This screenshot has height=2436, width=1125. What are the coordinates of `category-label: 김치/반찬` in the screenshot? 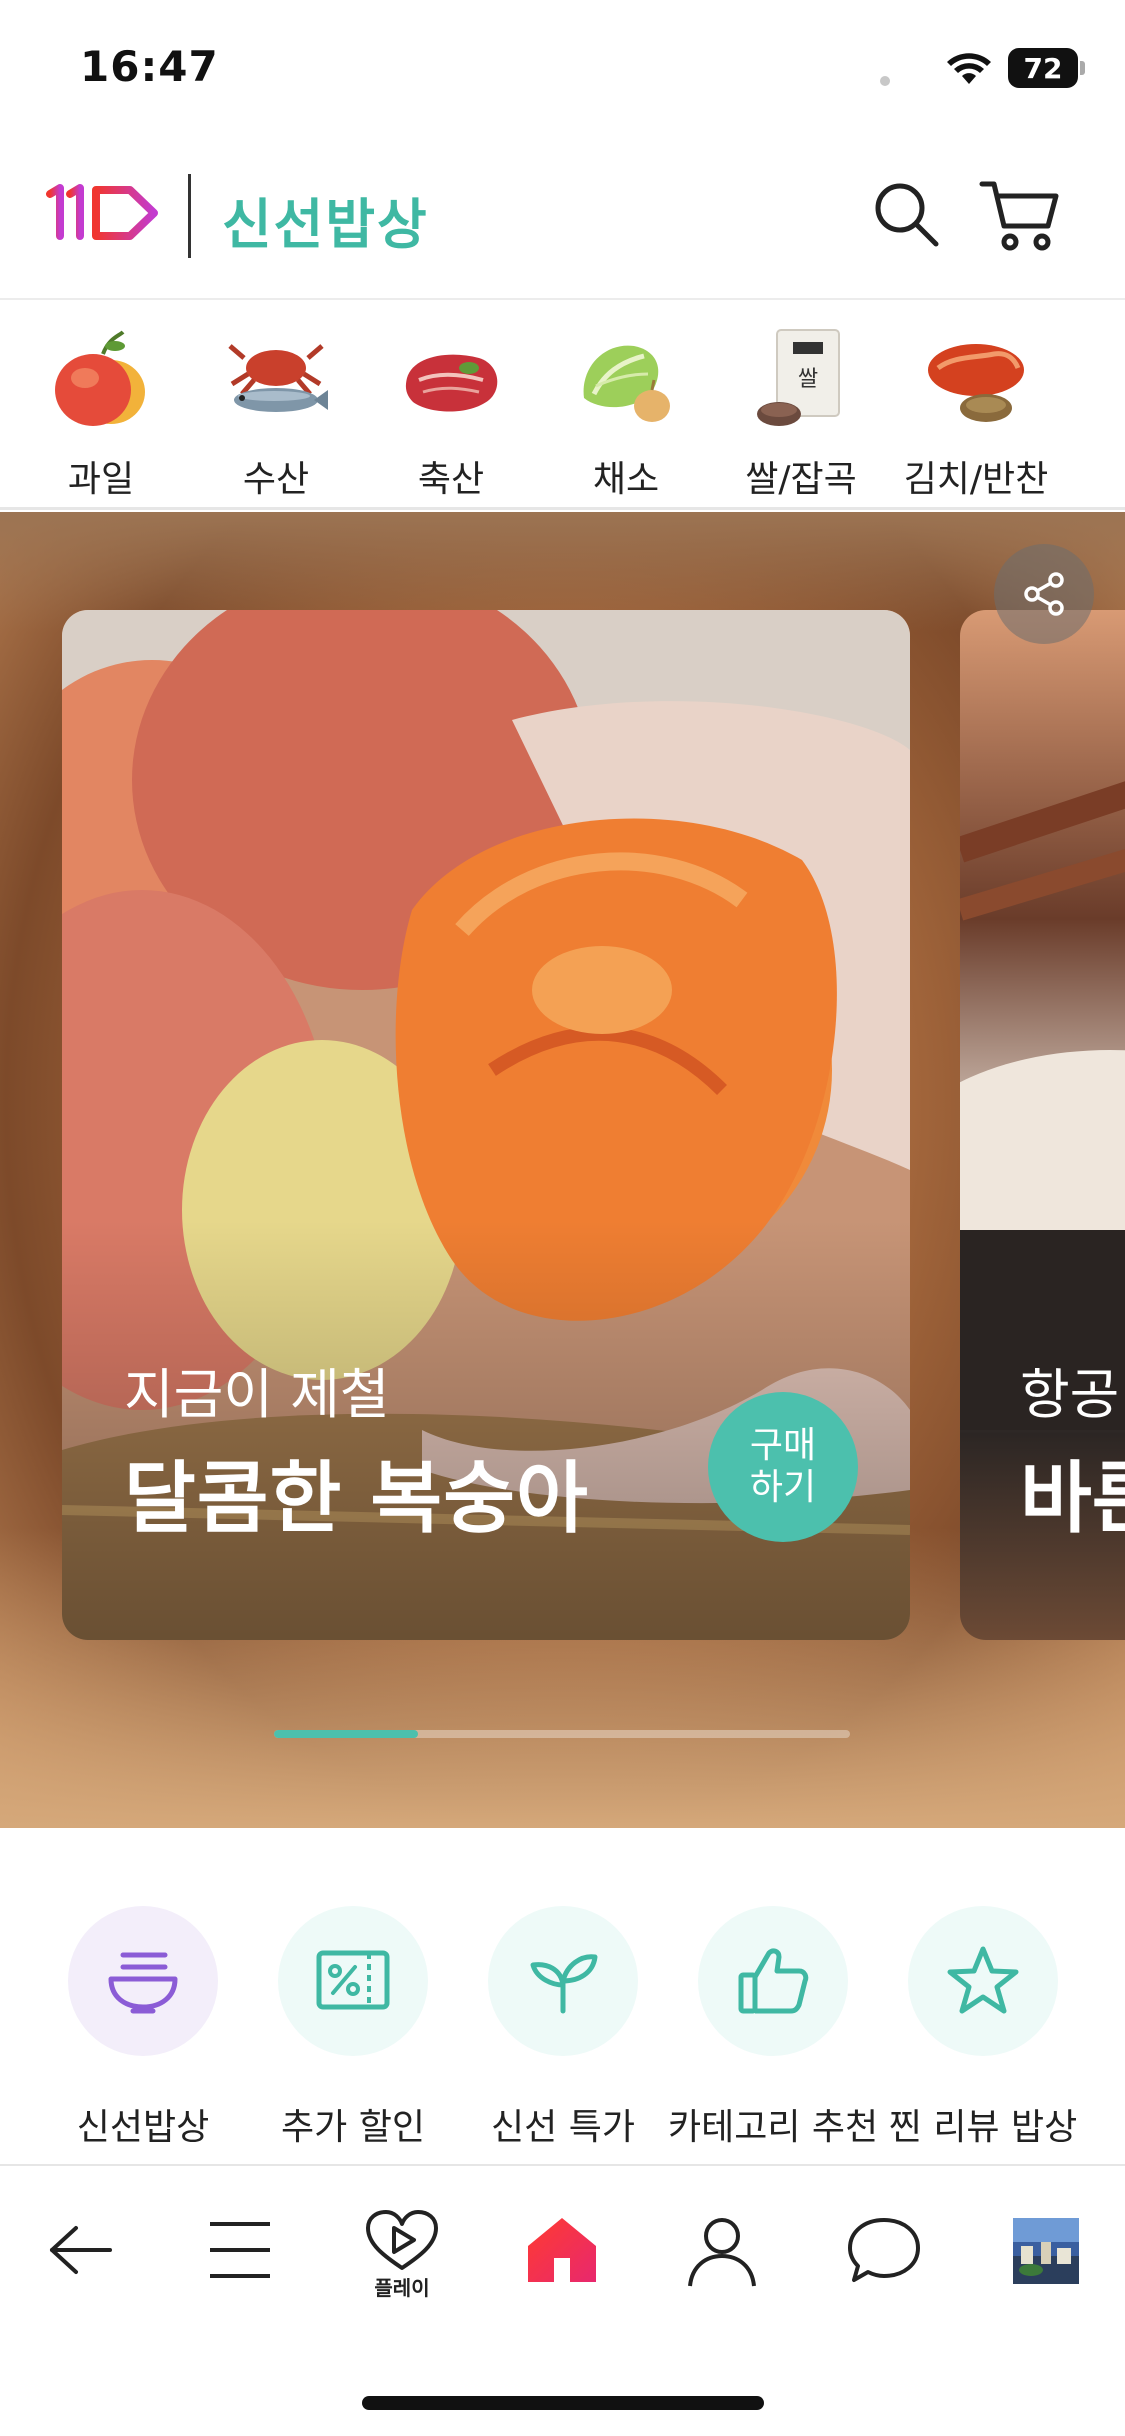 It's located at (976, 479).